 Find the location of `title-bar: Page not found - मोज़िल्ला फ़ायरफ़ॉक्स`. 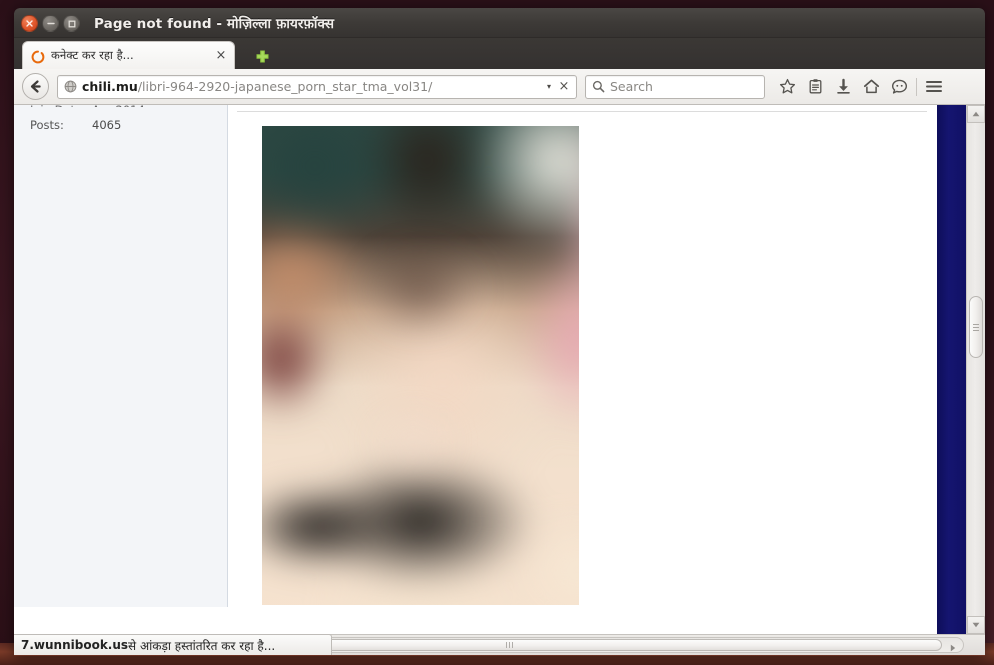

title-bar: Page not found - मोज़िल्ला फ़ायरफ़ॉक्स is located at coordinates (499, 23).